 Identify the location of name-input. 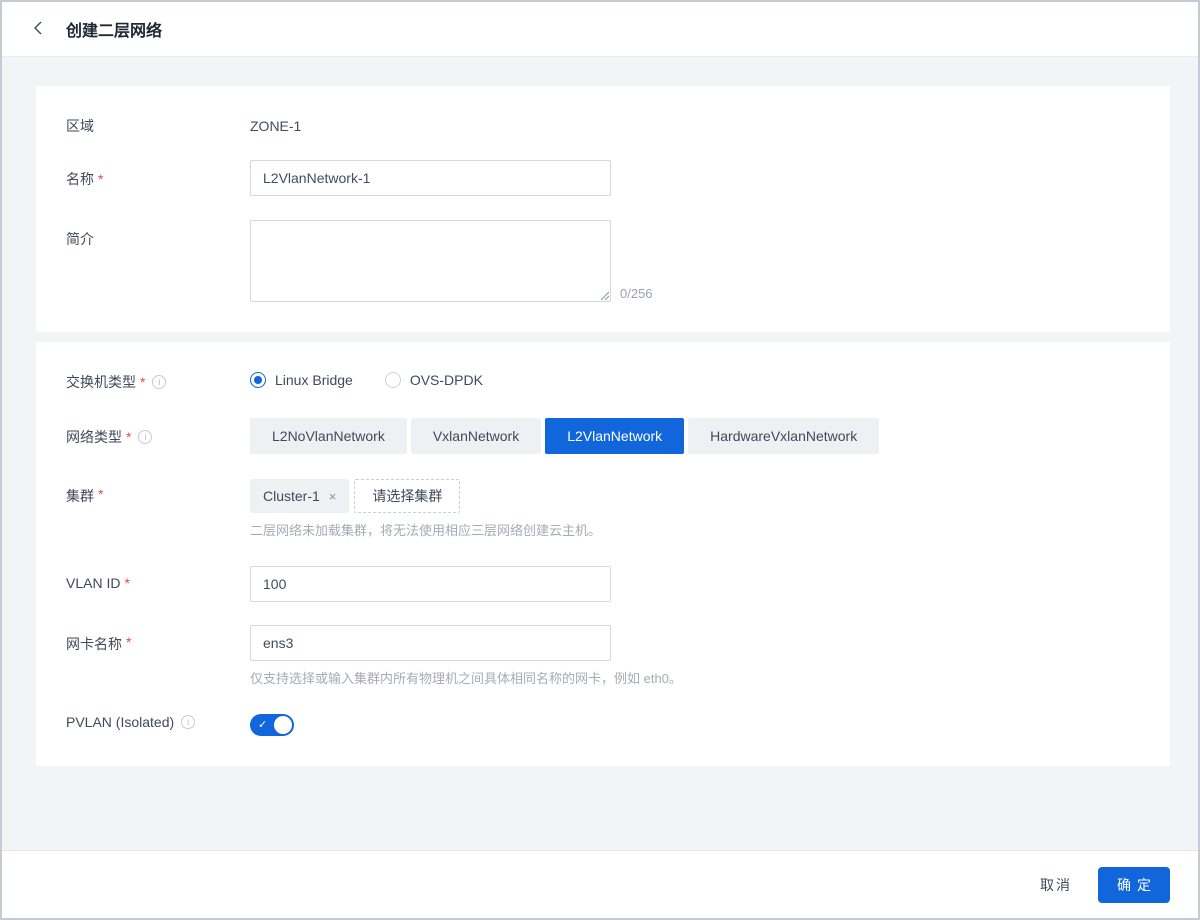
(430, 178).